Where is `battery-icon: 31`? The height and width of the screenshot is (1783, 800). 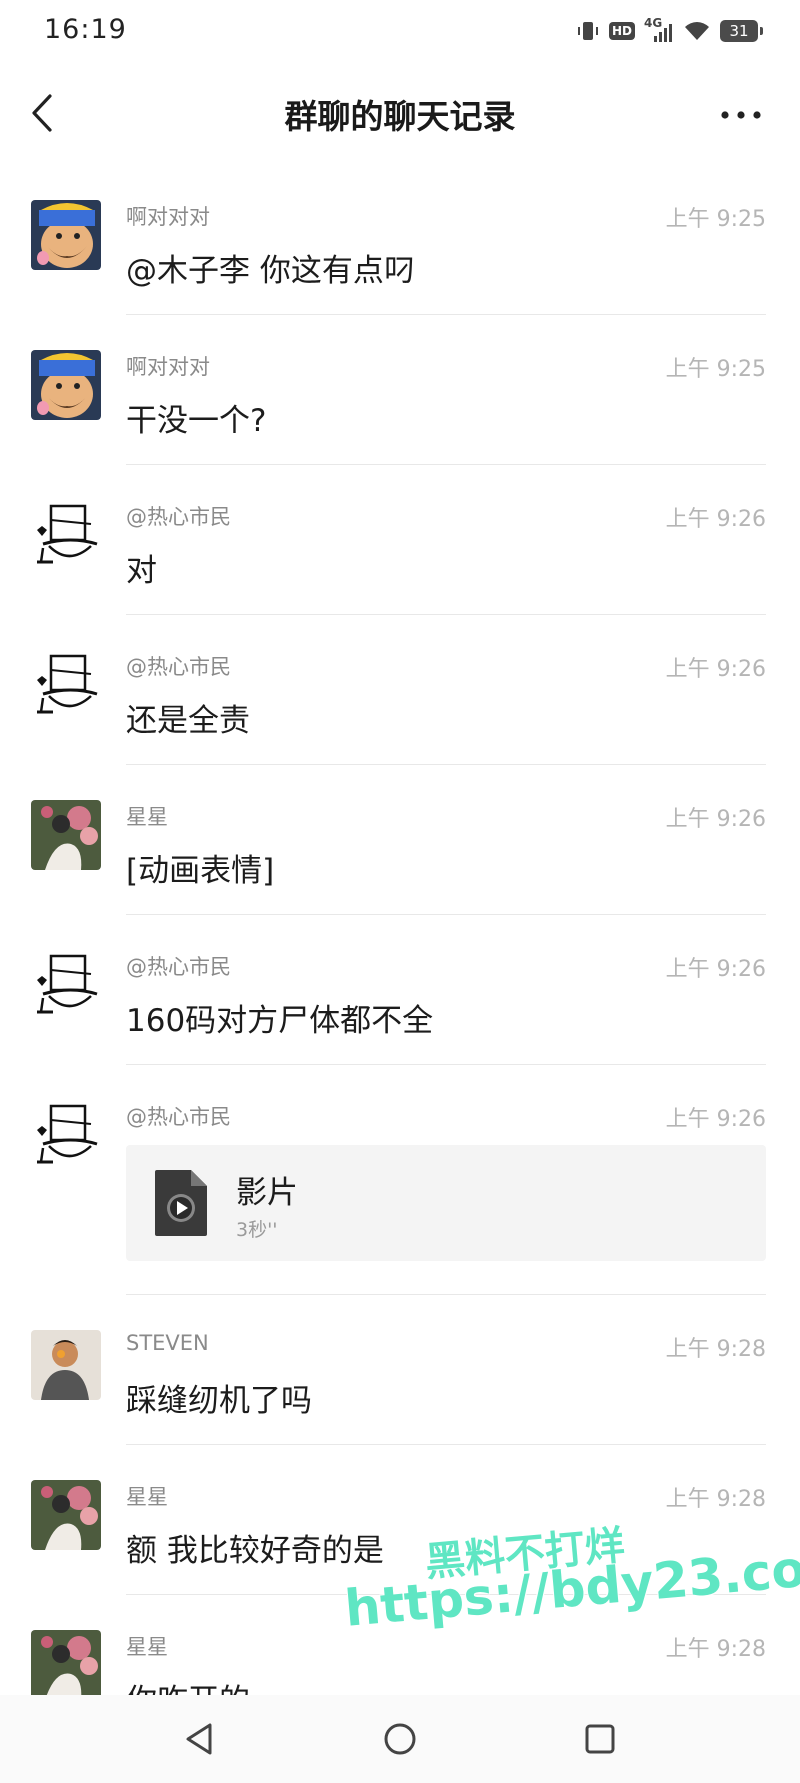 battery-icon: 31 is located at coordinates (741, 31).